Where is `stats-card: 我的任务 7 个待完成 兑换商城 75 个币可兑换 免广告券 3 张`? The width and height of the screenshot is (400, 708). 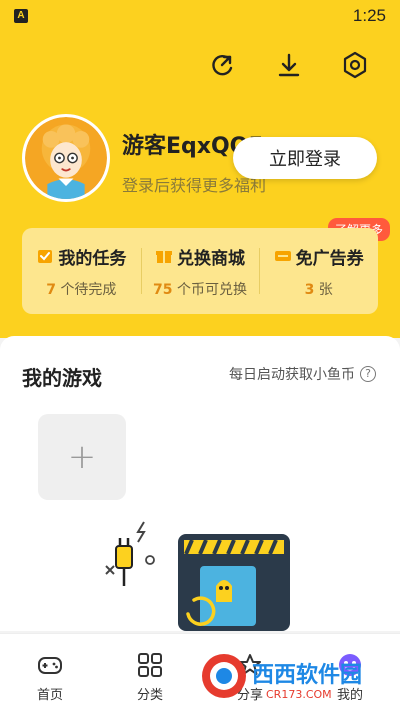
stats-card: 我的任务 7 个待完成 兑换商城 75 个币可兑换 免广告券 3 张 is located at coordinates (200, 271).